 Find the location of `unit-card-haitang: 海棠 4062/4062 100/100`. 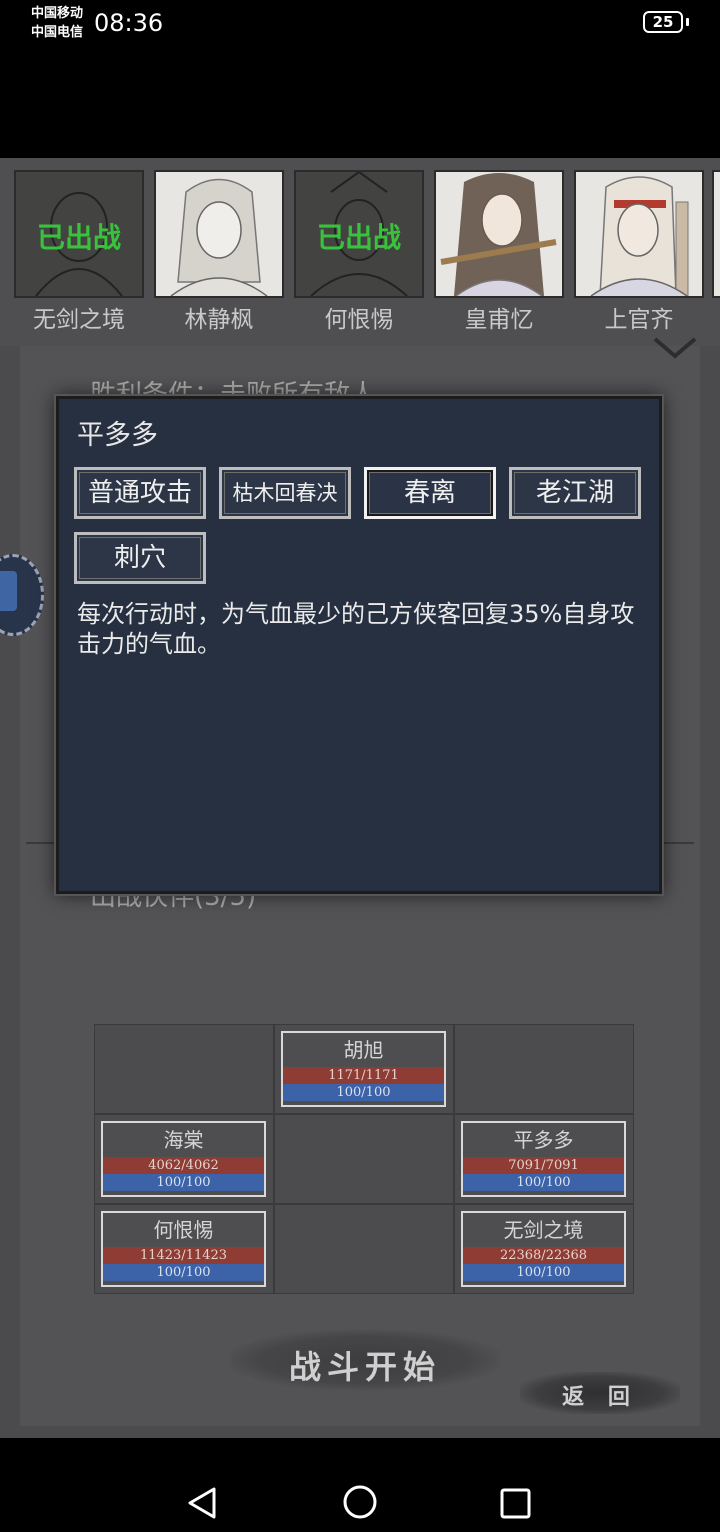

unit-card-haitang: 海棠 4062/4062 100/100 is located at coordinates (183, 1159).